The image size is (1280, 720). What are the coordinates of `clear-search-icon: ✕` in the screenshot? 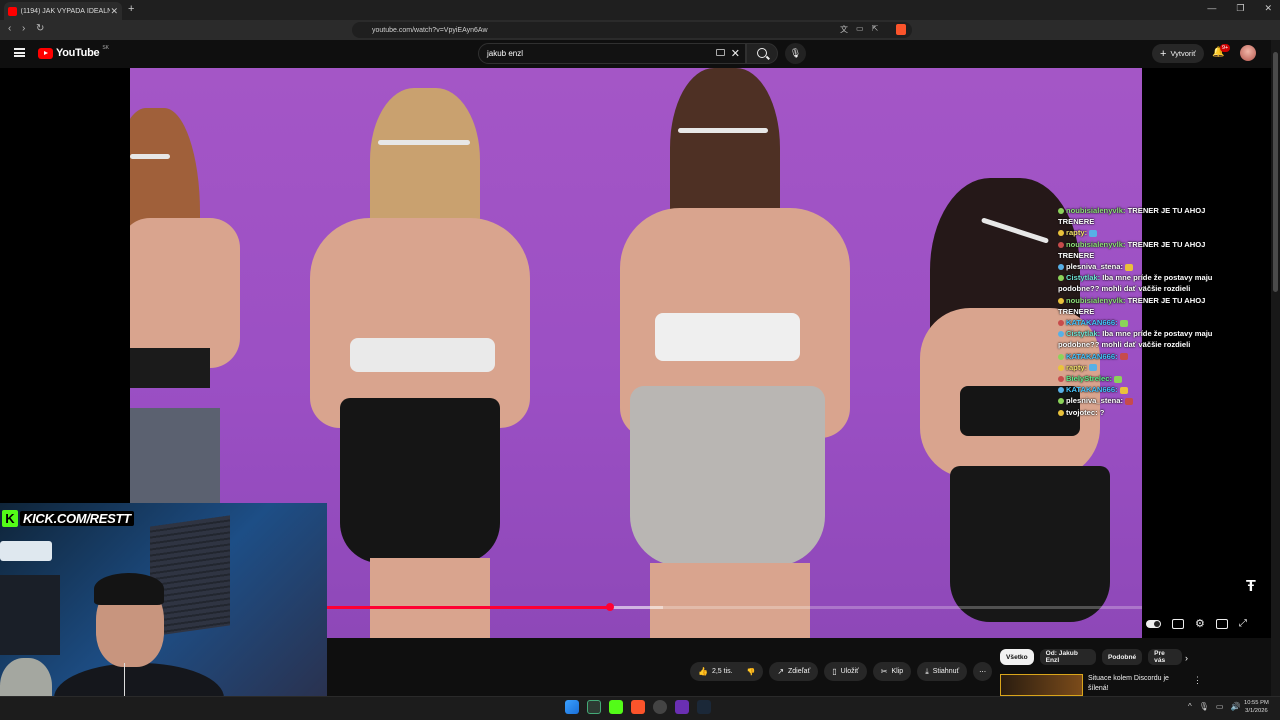 It's located at (735, 53).